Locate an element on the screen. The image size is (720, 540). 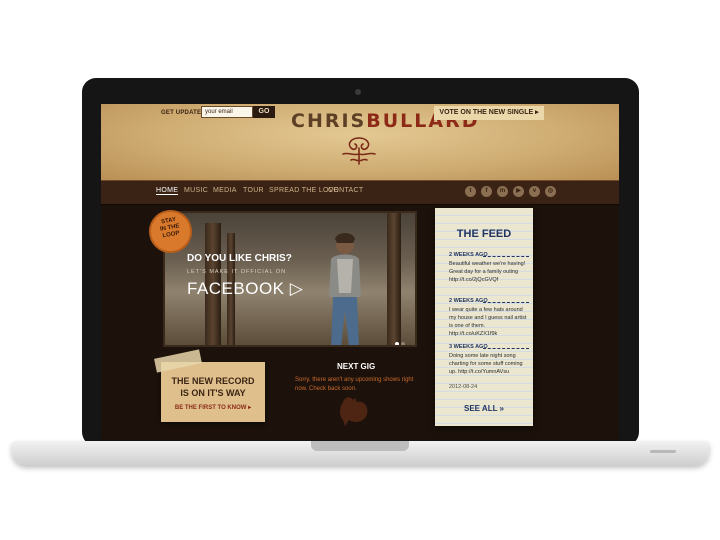
camera-icon is located at coordinates (358, 92).